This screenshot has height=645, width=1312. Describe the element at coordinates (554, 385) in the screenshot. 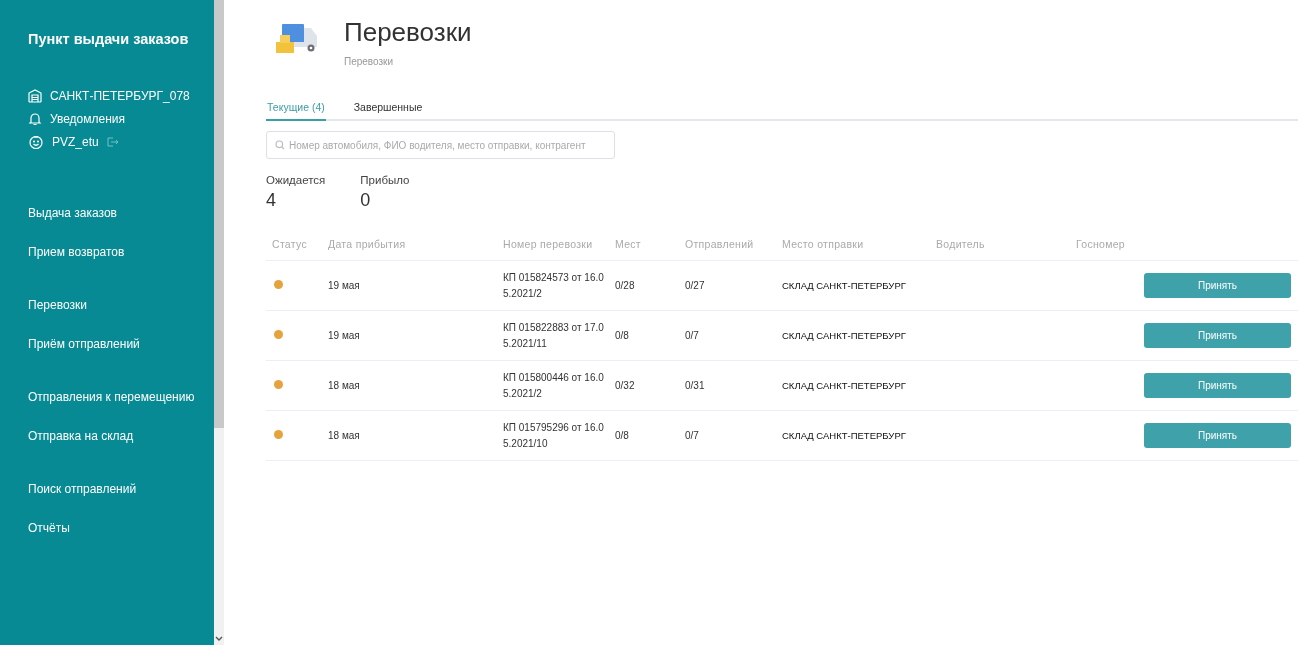

I see `table-cell-text: КП 015800446 от 16.05.2021/2` at that location.